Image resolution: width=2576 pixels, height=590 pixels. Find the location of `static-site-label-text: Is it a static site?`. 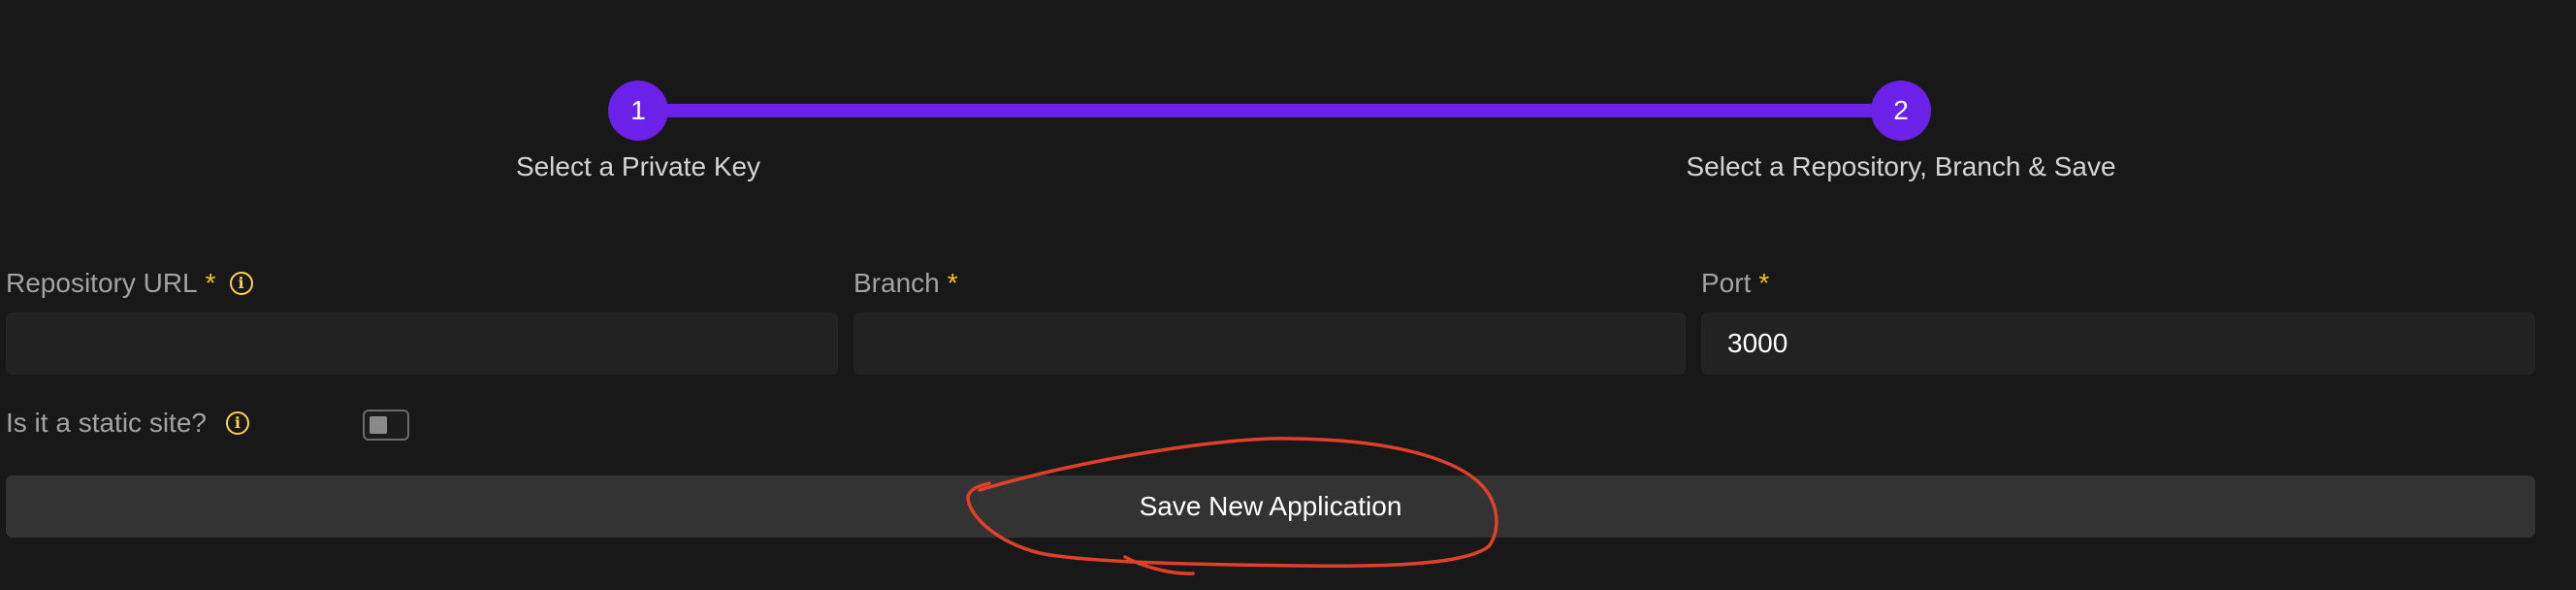

static-site-label-text: Is it a static site? is located at coordinates (106, 423).